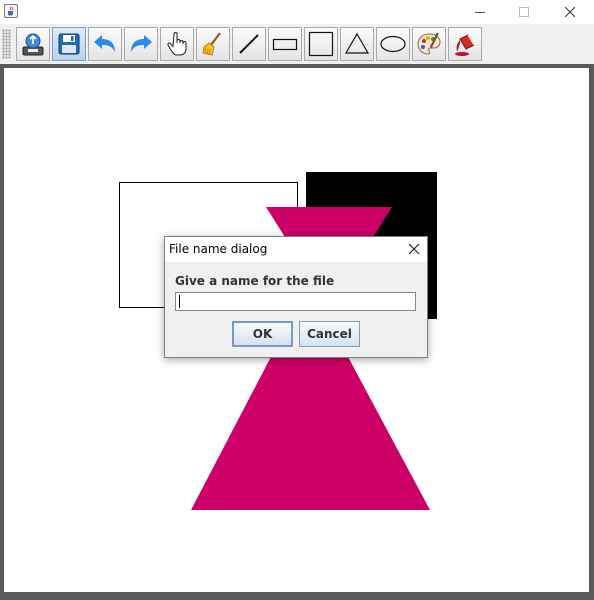  Describe the element at coordinates (480, 12) in the screenshot. I see `minimize-icon` at that location.